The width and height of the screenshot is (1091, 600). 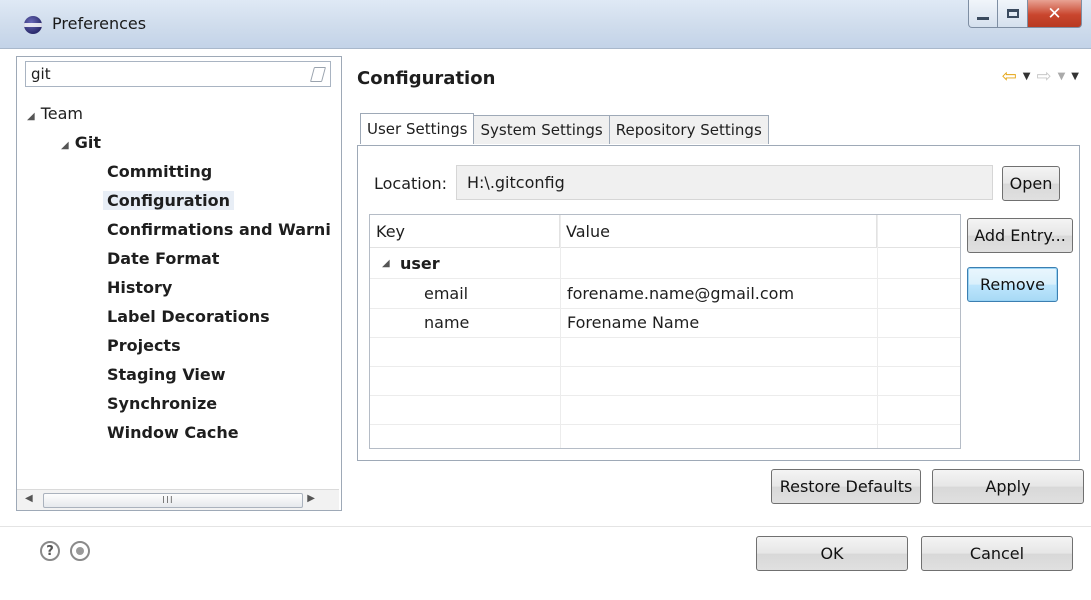 I want to click on tree-item-confirmations: Confirmations and Warni, so click(x=219, y=230).